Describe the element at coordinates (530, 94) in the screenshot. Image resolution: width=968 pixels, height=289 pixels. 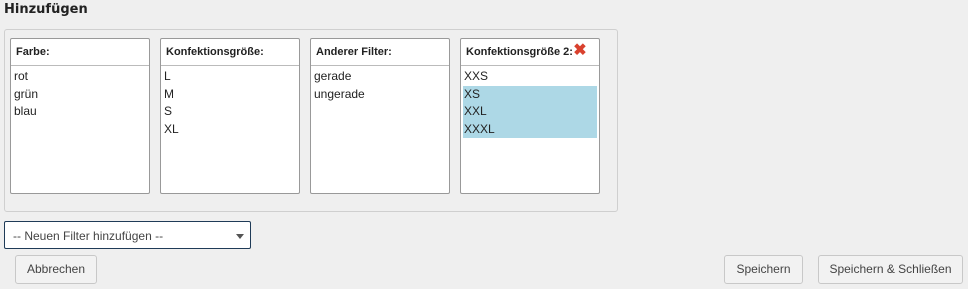
I see `filter-option-selected: XS` at that location.